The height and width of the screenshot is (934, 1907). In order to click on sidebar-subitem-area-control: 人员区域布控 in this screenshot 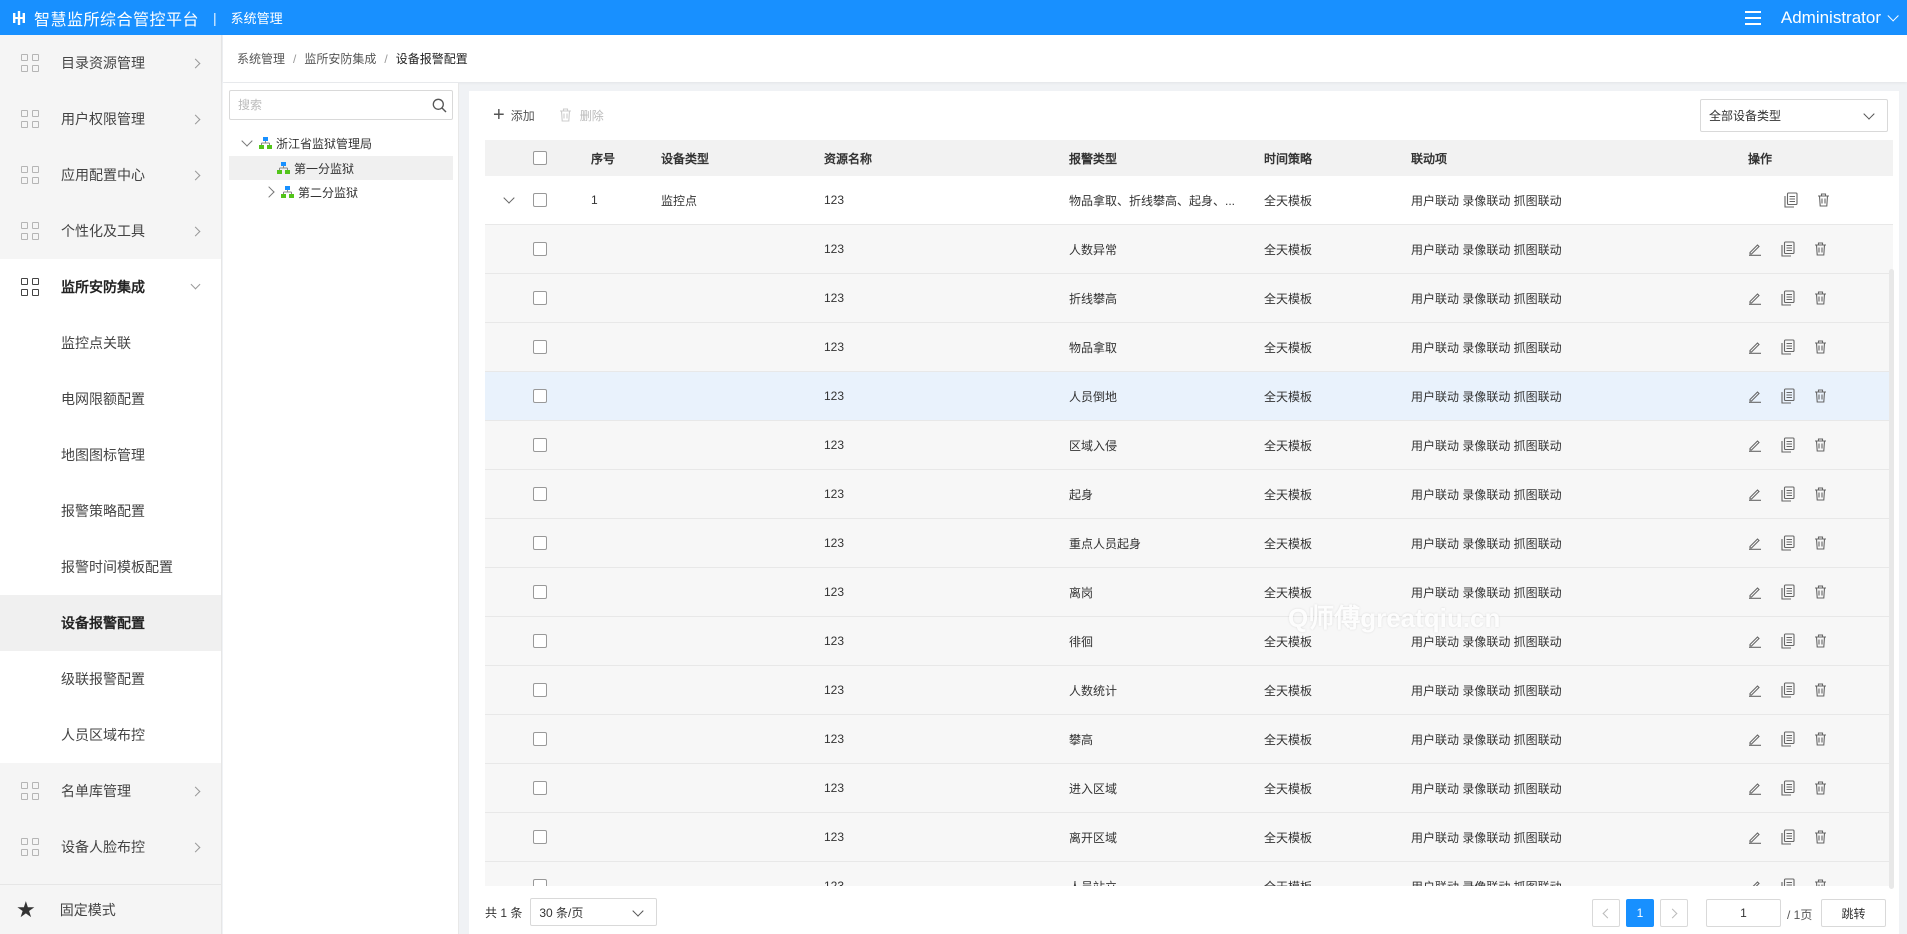, I will do `click(110, 735)`.